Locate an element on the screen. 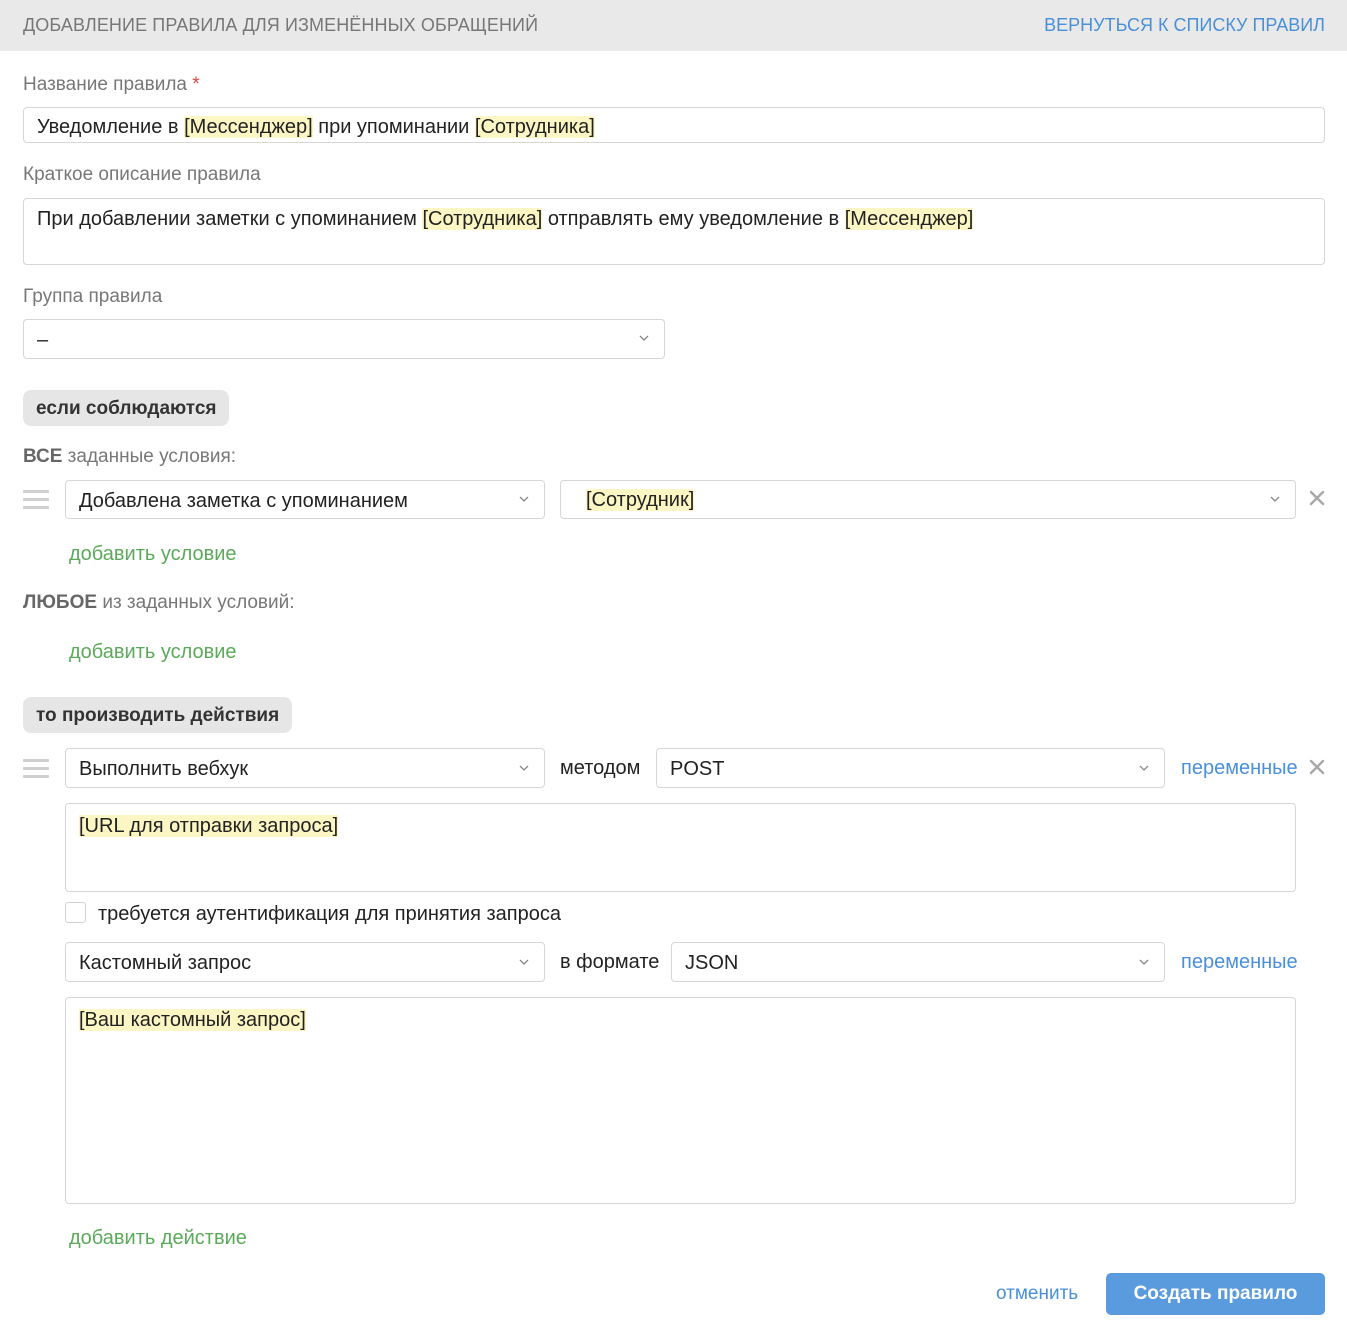 The width and height of the screenshot is (1347, 1339). custom-request-textarea: [Ваш кастомный запрос] is located at coordinates (680, 1100).